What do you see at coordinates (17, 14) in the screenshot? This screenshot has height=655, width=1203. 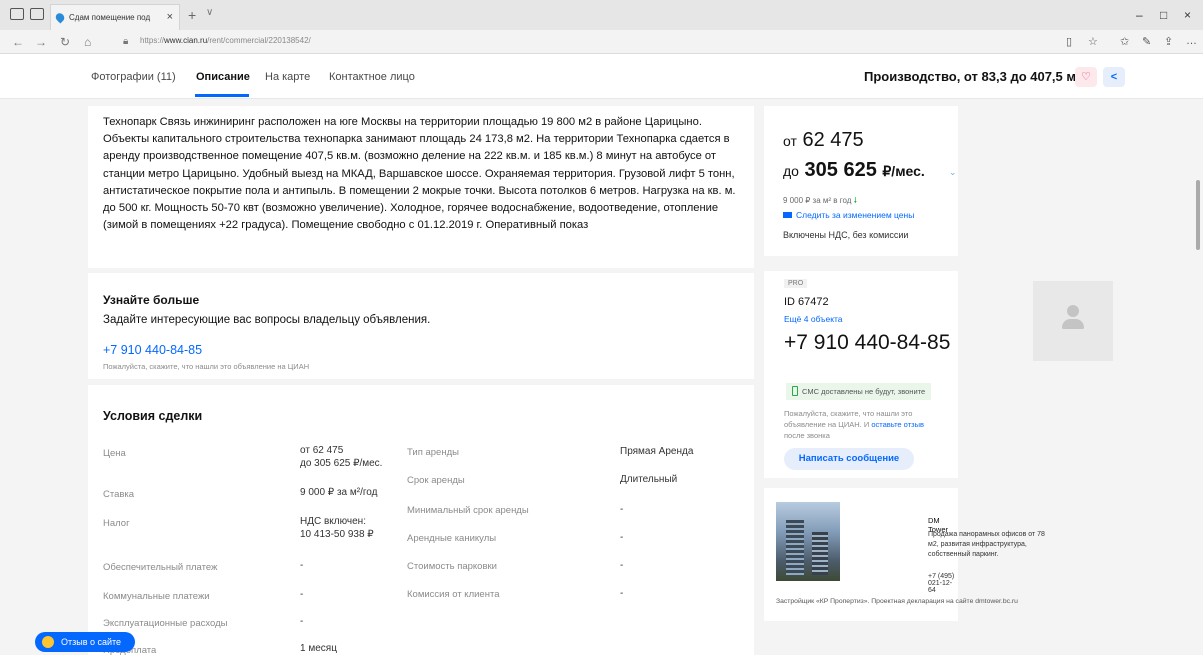 I see `tabs-aside-icon` at bounding box center [17, 14].